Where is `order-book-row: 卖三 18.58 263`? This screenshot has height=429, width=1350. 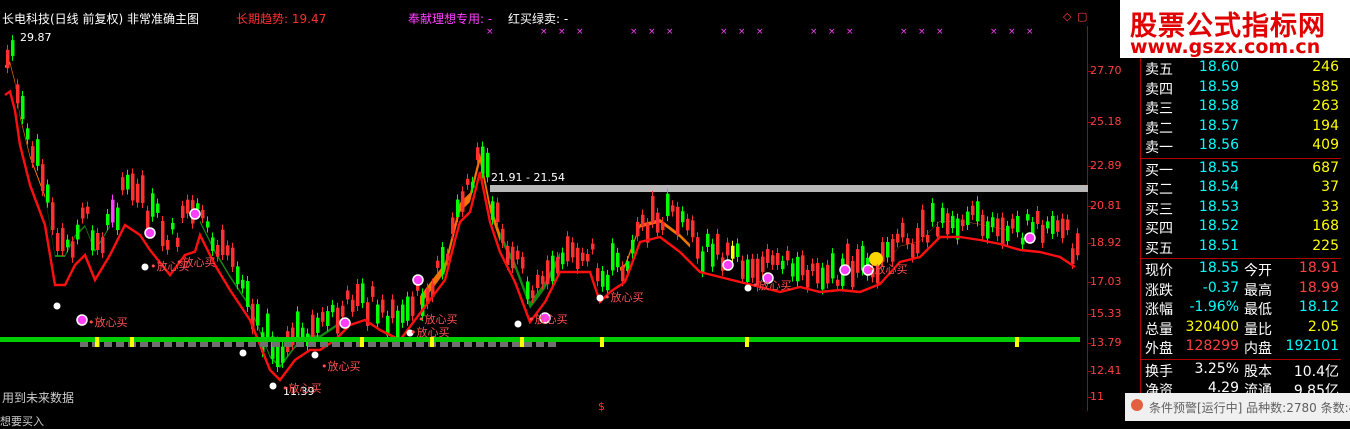
order-book-row: 卖三 18.58 263 is located at coordinates (1245, 108).